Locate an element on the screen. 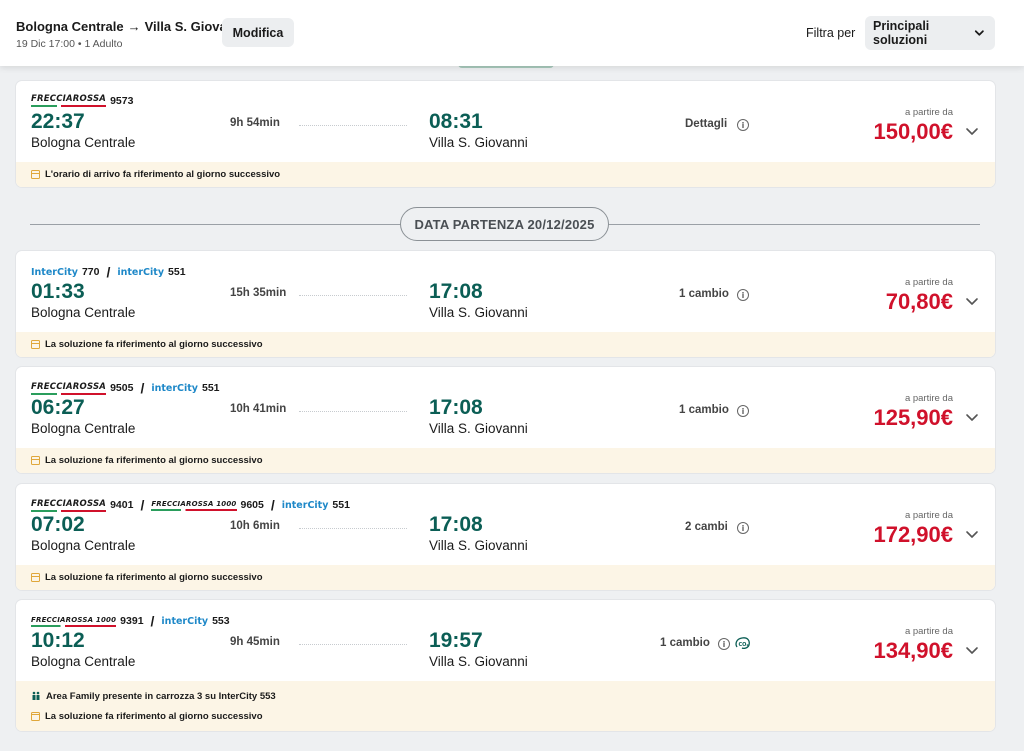 This screenshot has height=751, width=1024. departure-time: 22:37 is located at coordinates (58, 121).